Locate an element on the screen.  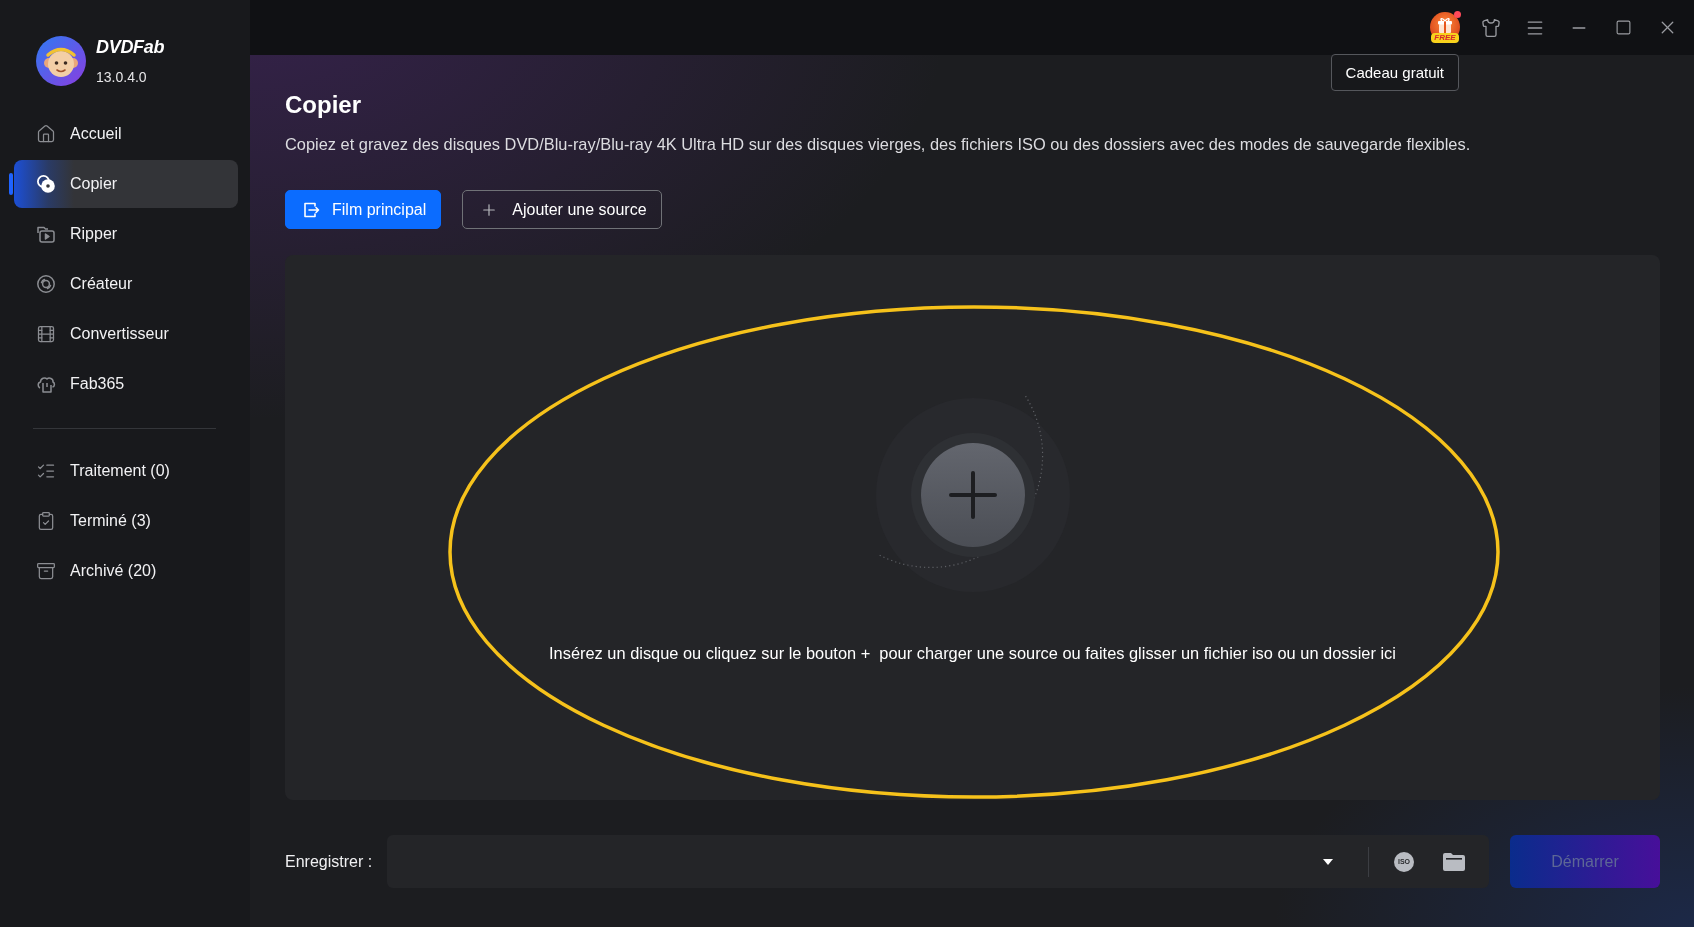
shirt-icon is located at coordinates (1491, 27).